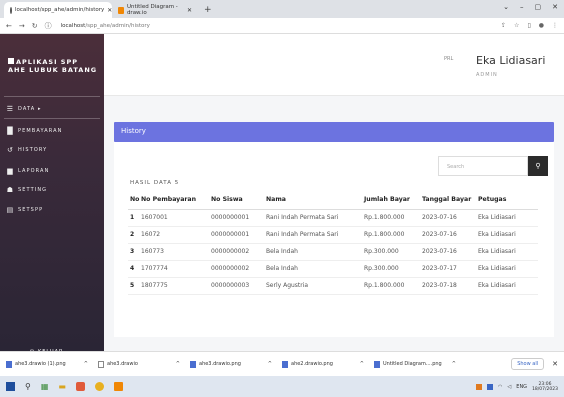 The width and height of the screenshot is (564, 397). Describe the element at coordinates (26, 190) in the screenshot. I see `sidebar-item-setting: ☗ SETTING` at that location.